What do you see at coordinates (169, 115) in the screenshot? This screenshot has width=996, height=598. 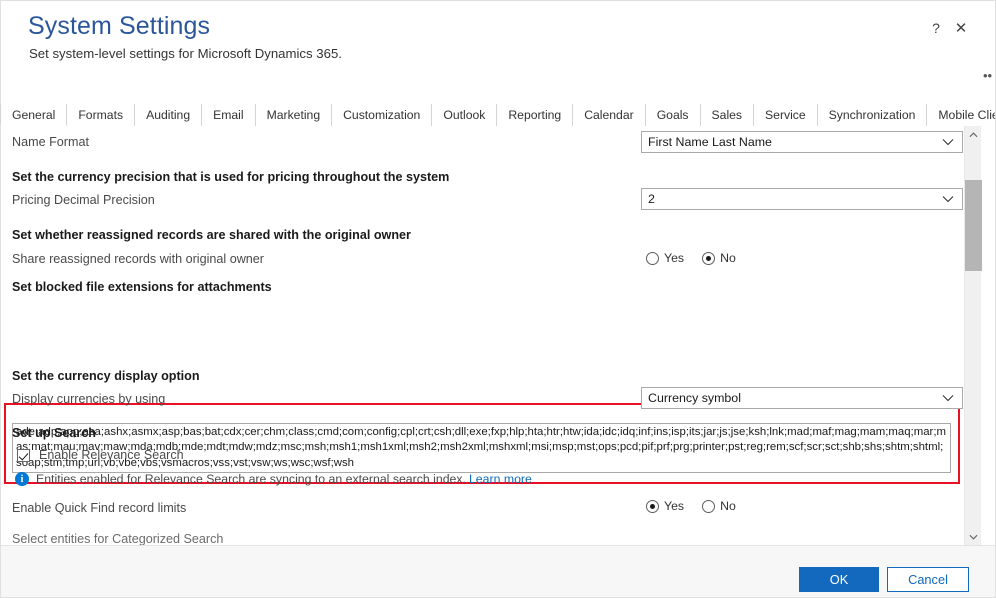 I see `tab-auditing: Auditing` at bounding box center [169, 115].